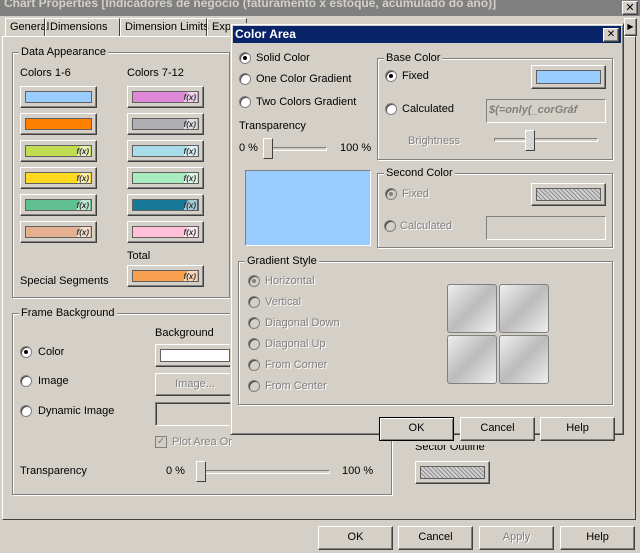 Image resolution: width=640 pixels, height=553 pixels. Describe the element at coordinates (155, 73) in the screenshot. I see `colors-7-12-label: Colors 7-12` at that location.